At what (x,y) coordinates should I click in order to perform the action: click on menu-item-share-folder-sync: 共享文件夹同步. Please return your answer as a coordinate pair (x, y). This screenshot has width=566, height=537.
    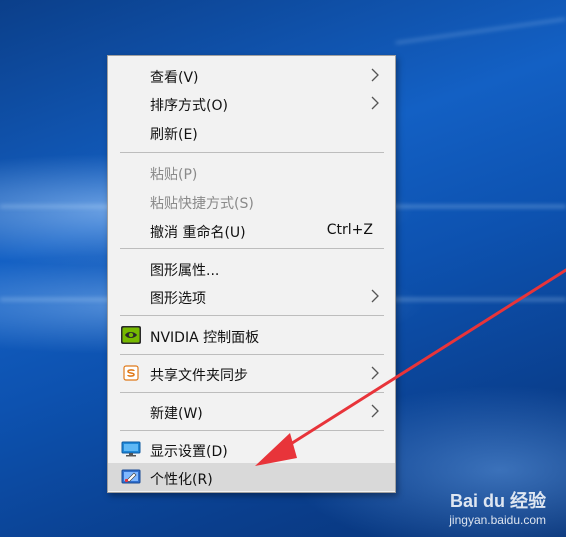
    Looking at the image, I should click on (251, 373).